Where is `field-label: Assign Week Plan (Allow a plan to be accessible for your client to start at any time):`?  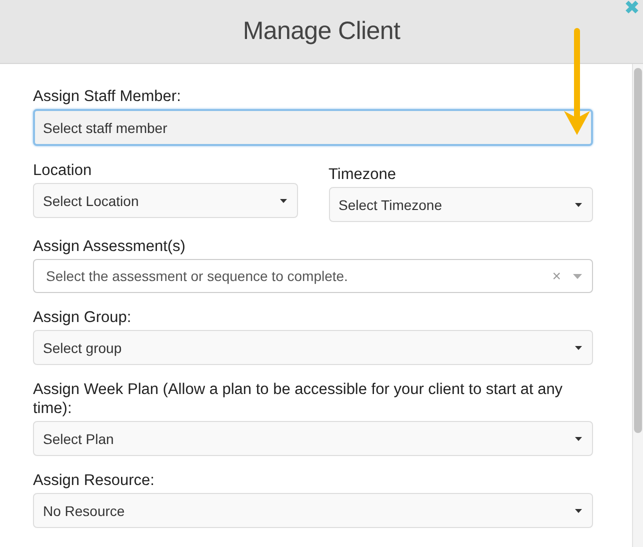
field-label: Assign Week Plan (Allow a plan to be accessible for your client to start at any time): is located at coordinates (298, 399).